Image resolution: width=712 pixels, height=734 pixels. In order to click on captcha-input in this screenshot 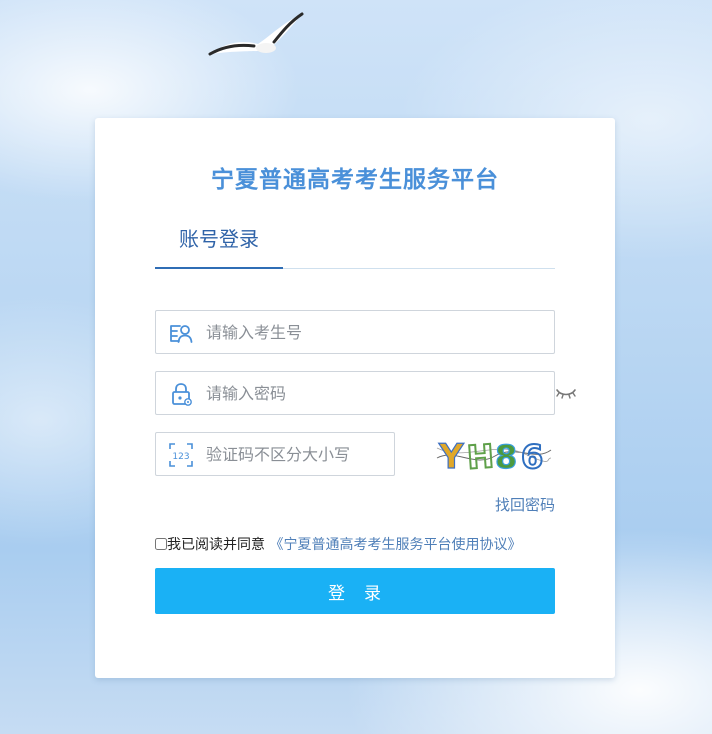, I will do `click(296, 454)`.